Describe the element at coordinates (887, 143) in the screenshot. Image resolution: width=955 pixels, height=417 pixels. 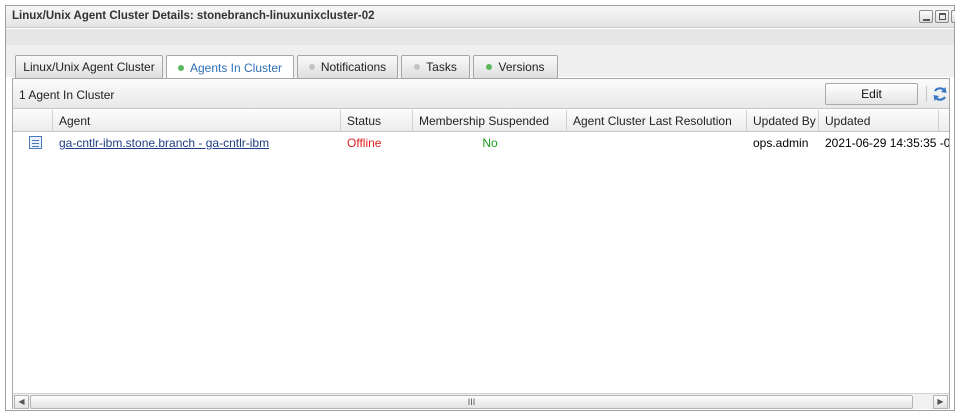
I see `updated-cell: 2021-06-29 14:35:35 -0` at that location.